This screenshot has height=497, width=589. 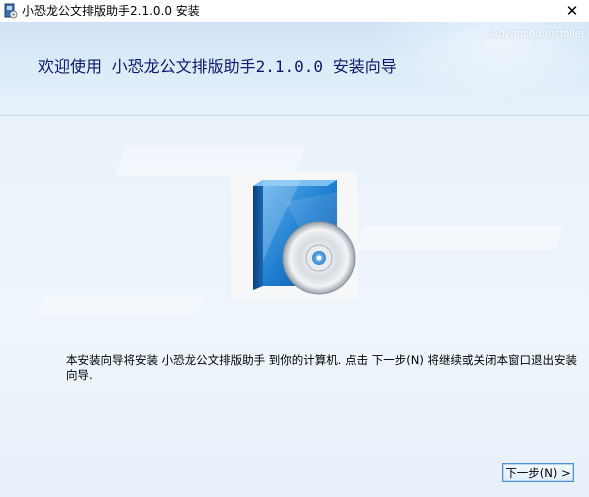 What do you see at coordinates (217, 66) in the screenshot?
I see `page-title: 欢迎使用 小恐龙公文排版助手2.1.0.0 安装向导` at bounding box center [217, 66].